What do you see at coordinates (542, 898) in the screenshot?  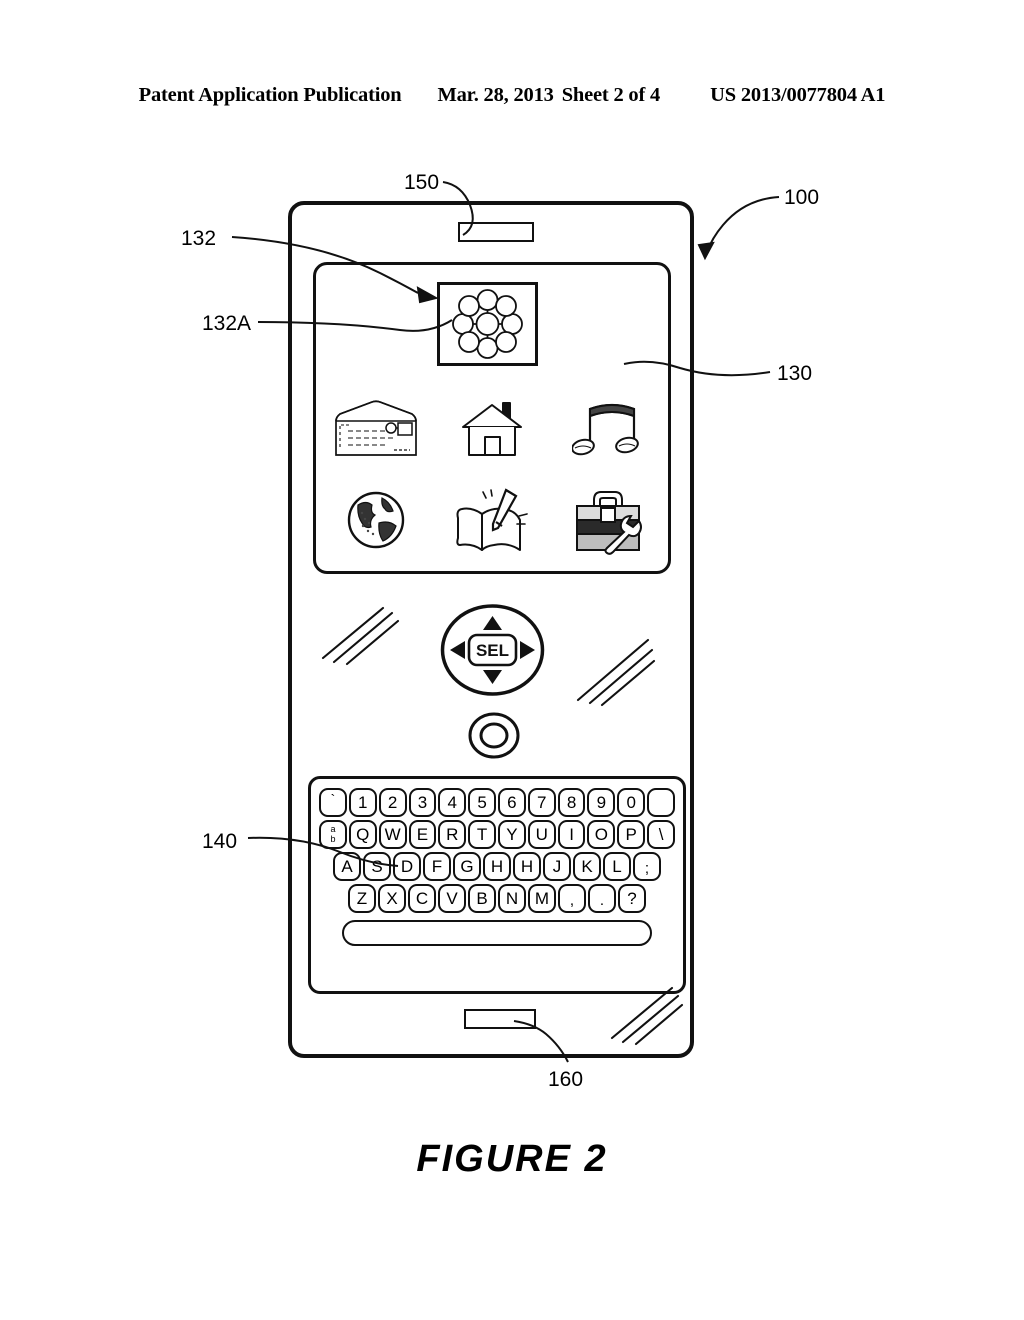 I see `key-M: M` at bounding box center [542, 898].